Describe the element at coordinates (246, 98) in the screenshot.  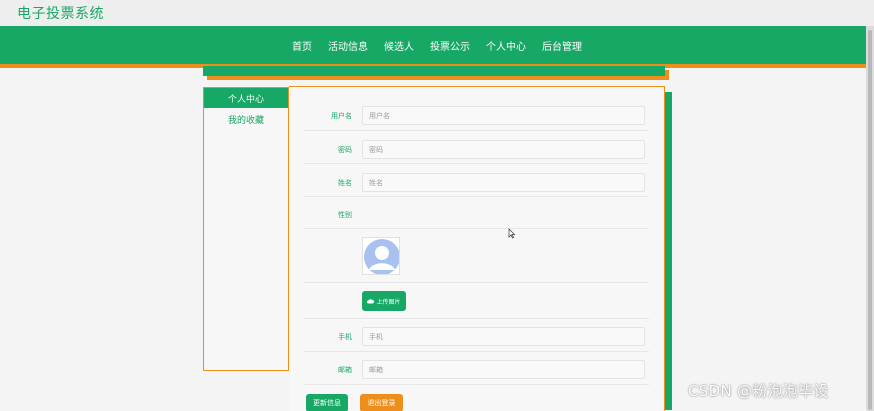
I see `sidebar-item-personal-center: 个人中心` at that location.